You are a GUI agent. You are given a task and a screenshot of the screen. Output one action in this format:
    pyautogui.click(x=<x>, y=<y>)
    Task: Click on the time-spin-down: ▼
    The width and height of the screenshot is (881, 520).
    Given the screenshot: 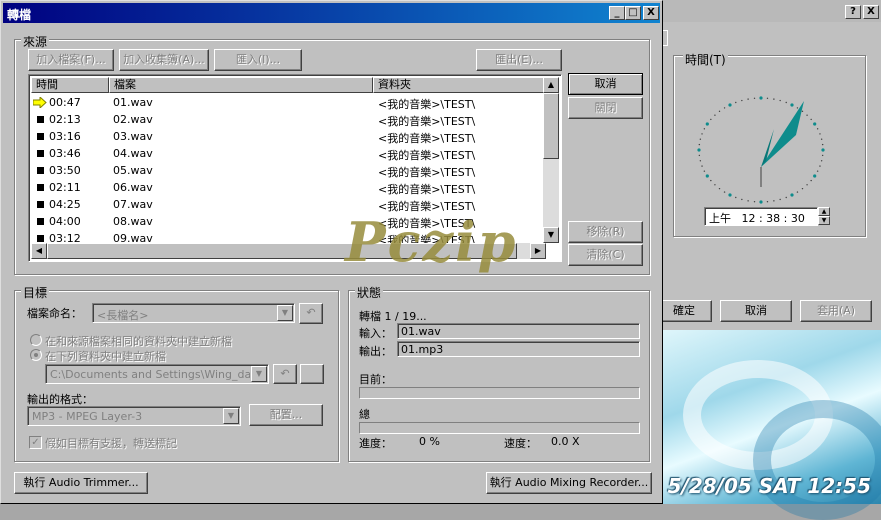 What is the action you would take?
    pyautogui.click(x=824, y=220)
    